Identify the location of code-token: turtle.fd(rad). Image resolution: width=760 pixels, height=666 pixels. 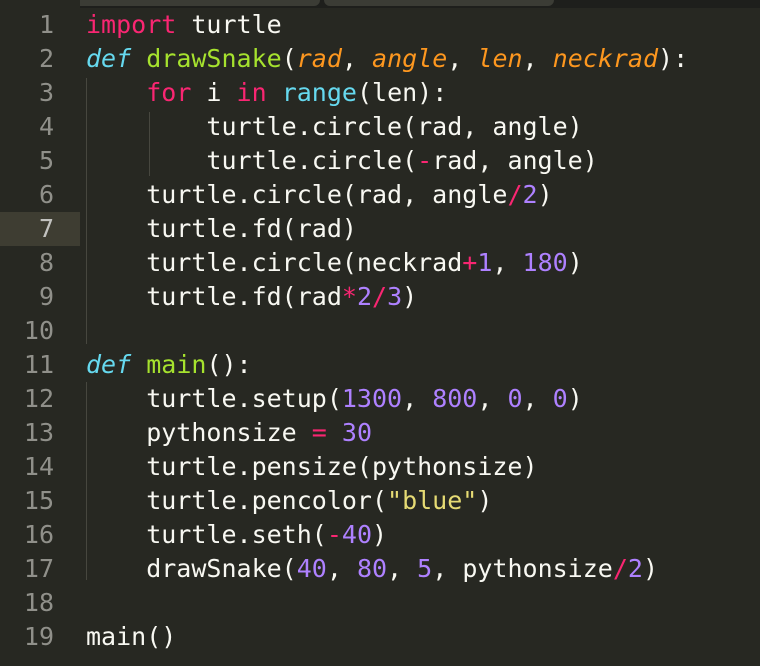
(221, 228).